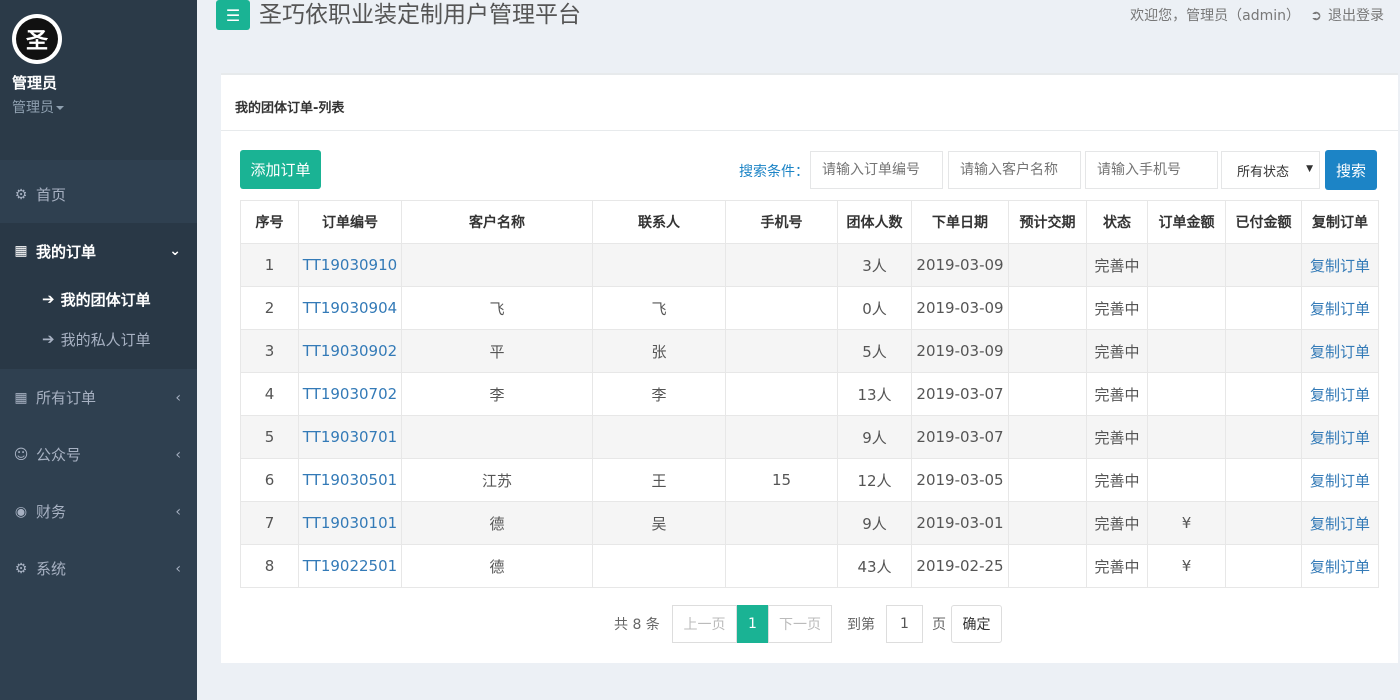 Image resolution: width=1400 pixels, height=700 pixels. What do you see at coordinates (269, 480) in the screenshot?
I see `cell-no: 6` at bounding box center [269, 480].